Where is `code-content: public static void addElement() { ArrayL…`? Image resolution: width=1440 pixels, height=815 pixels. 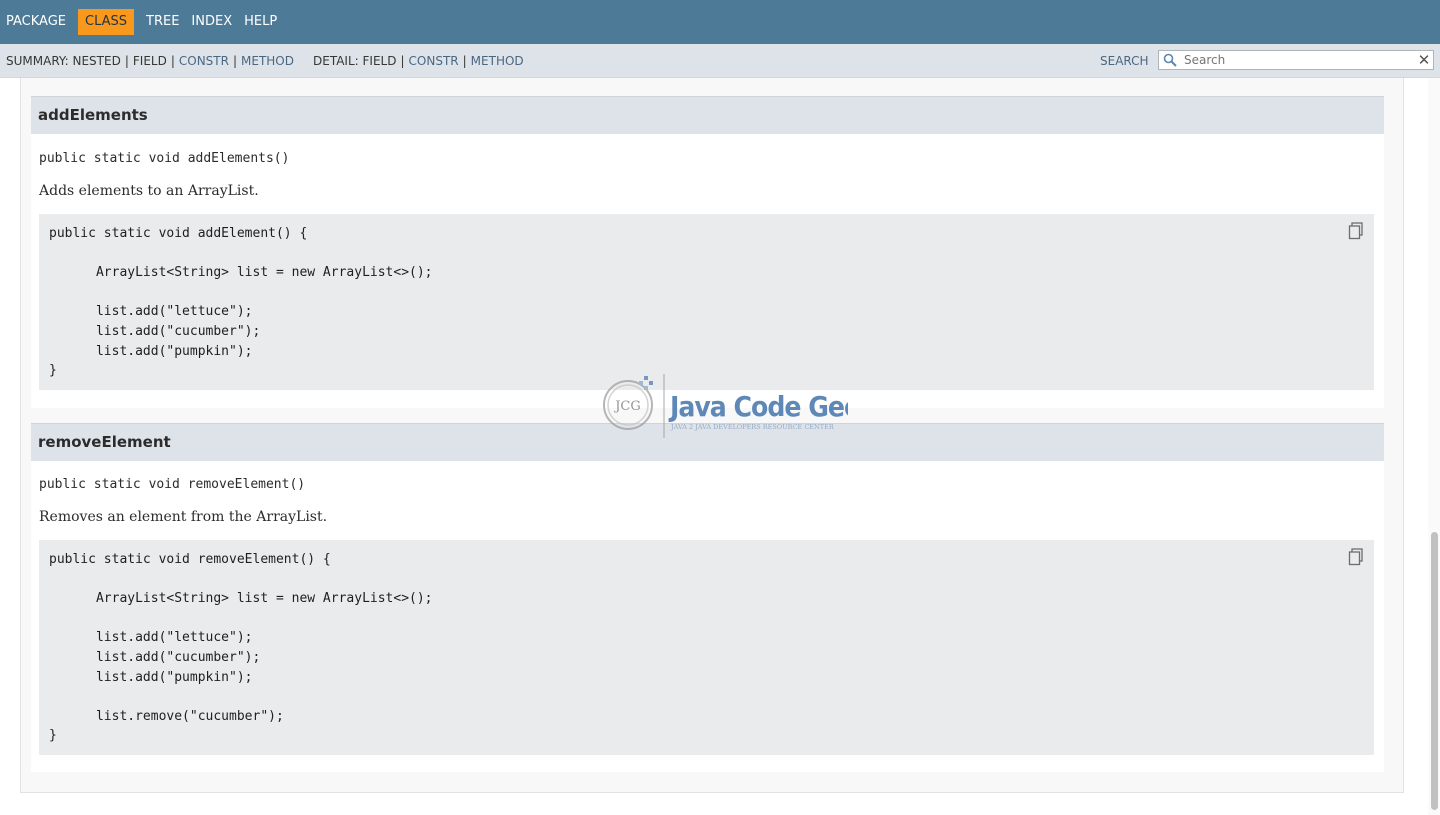
code-content: public static void addElement() { ArrayL… is located at coordinates (241, 302).